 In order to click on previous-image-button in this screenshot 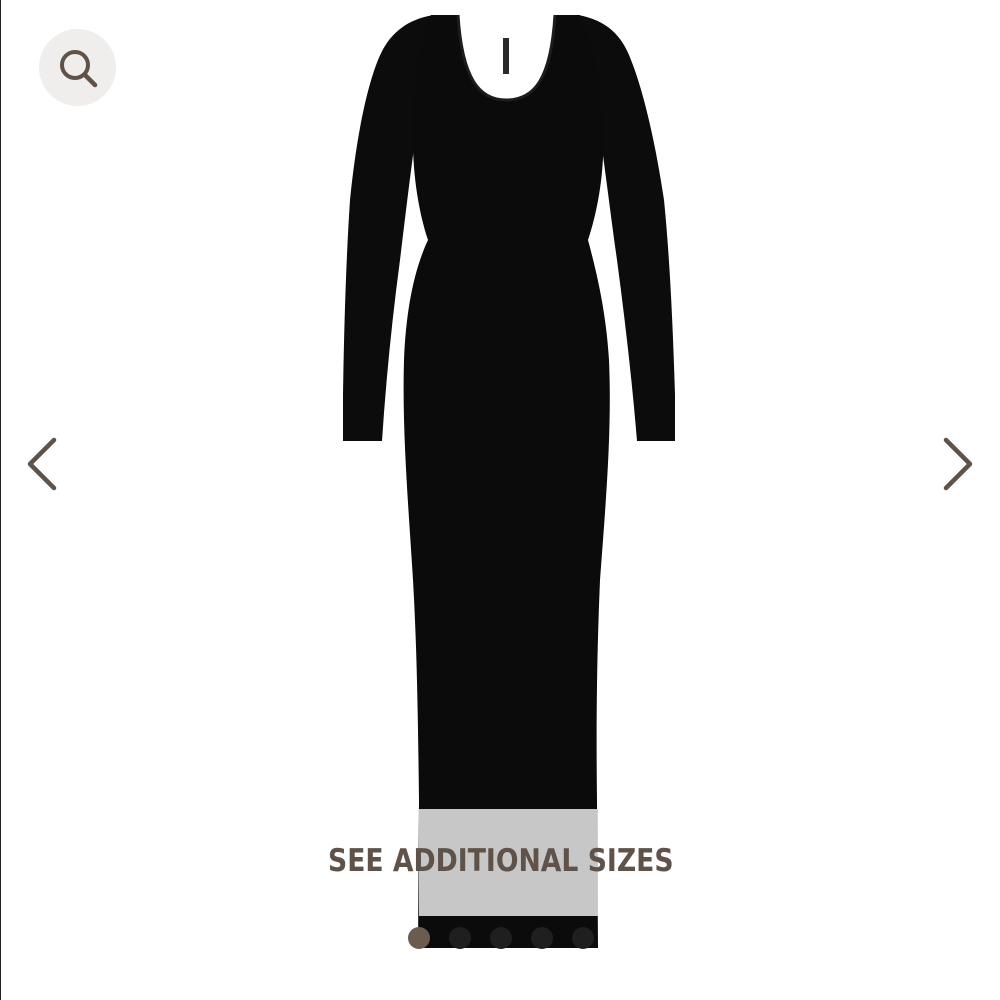, I will do `click(42, 464)`.